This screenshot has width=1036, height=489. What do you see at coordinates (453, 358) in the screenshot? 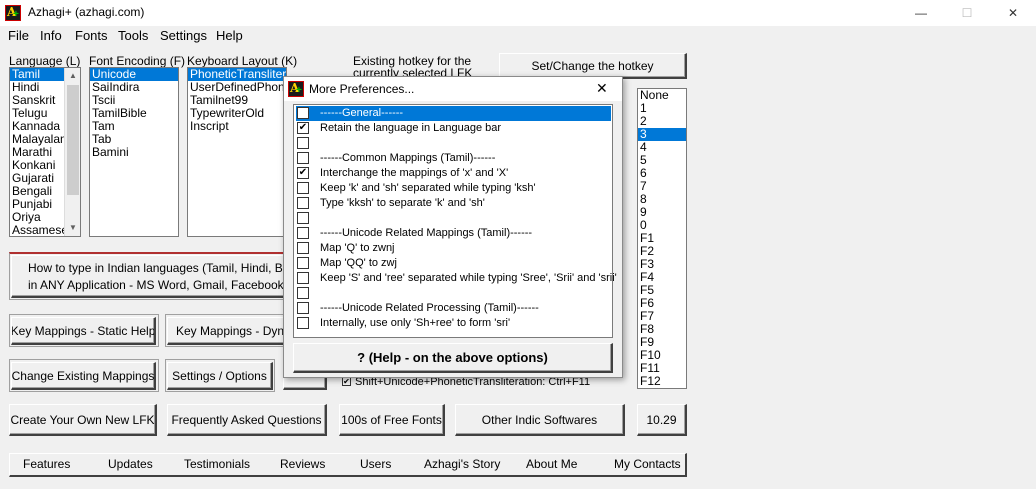
I see `help-options-button: ? (Help - on the above options)` at bounding box center [453, 358].